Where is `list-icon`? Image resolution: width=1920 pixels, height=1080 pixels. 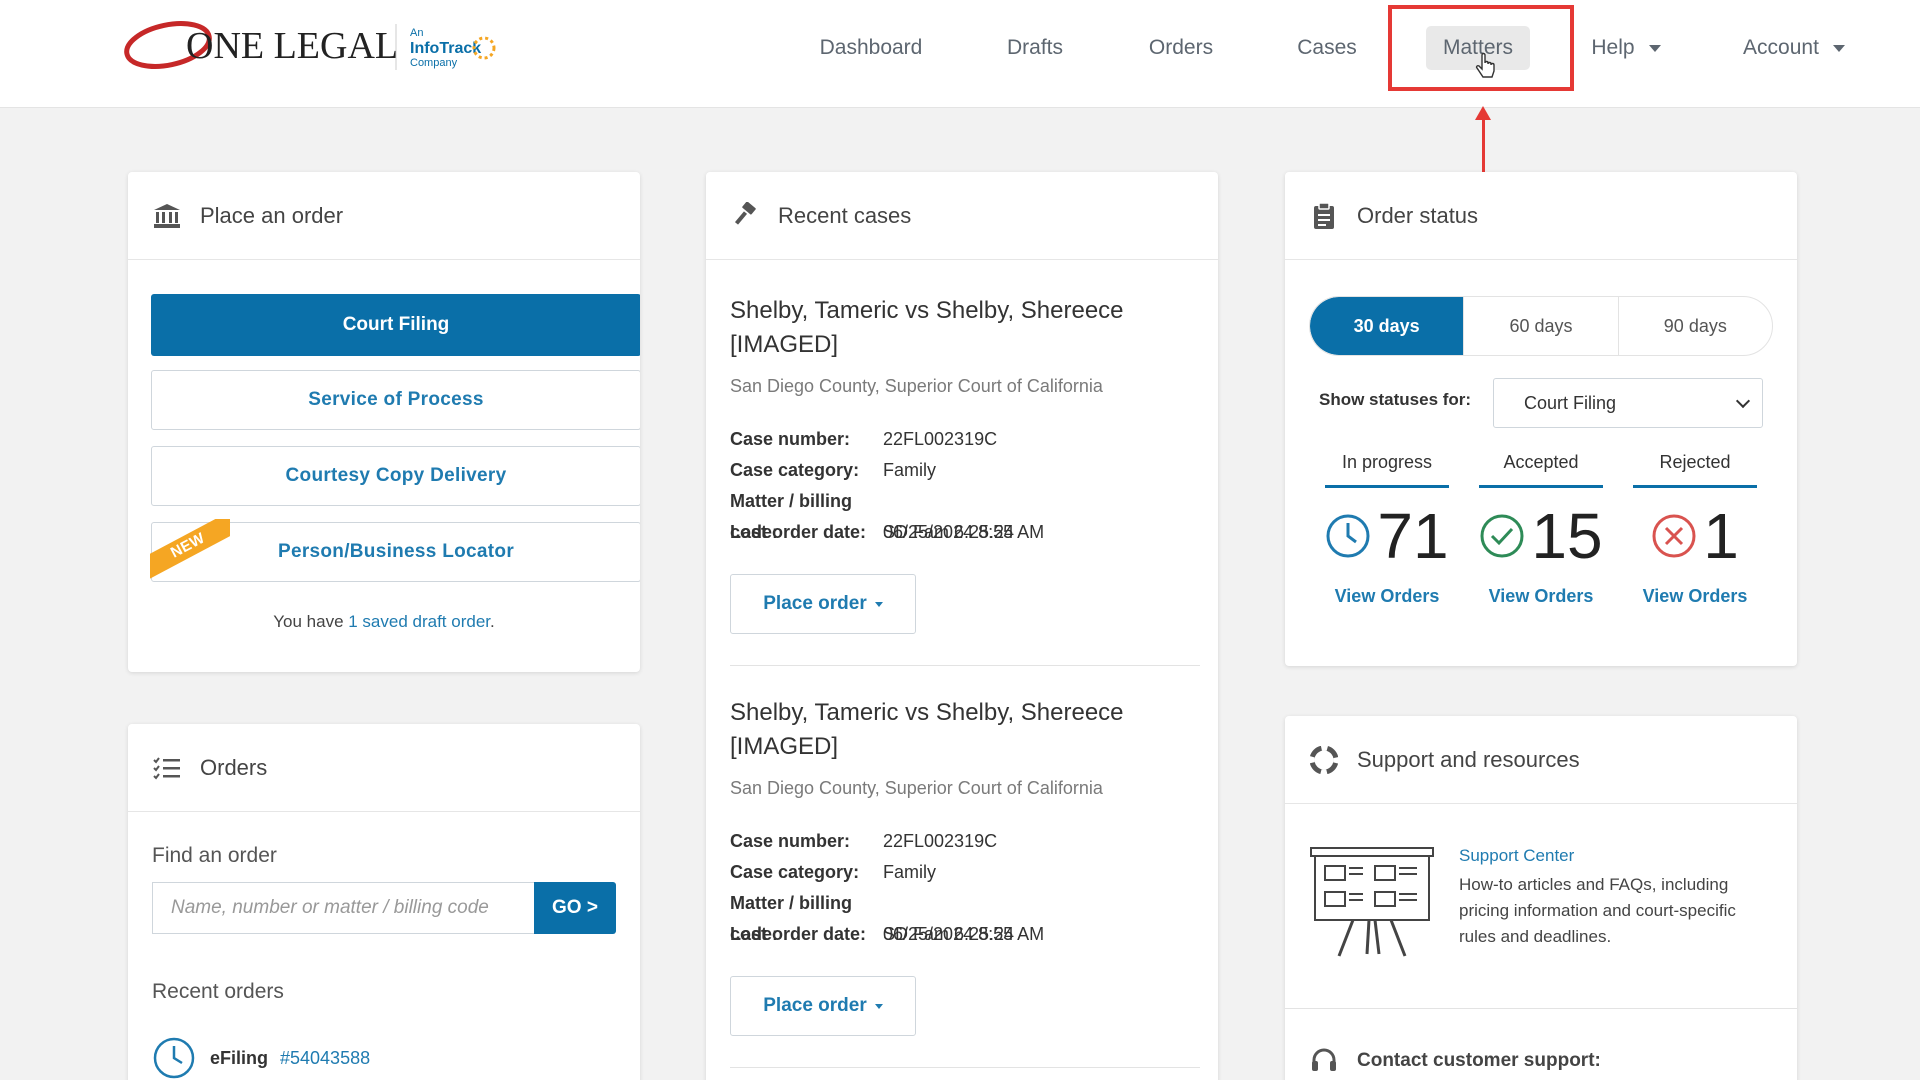 list-icon is located at coordinates (167, 768).